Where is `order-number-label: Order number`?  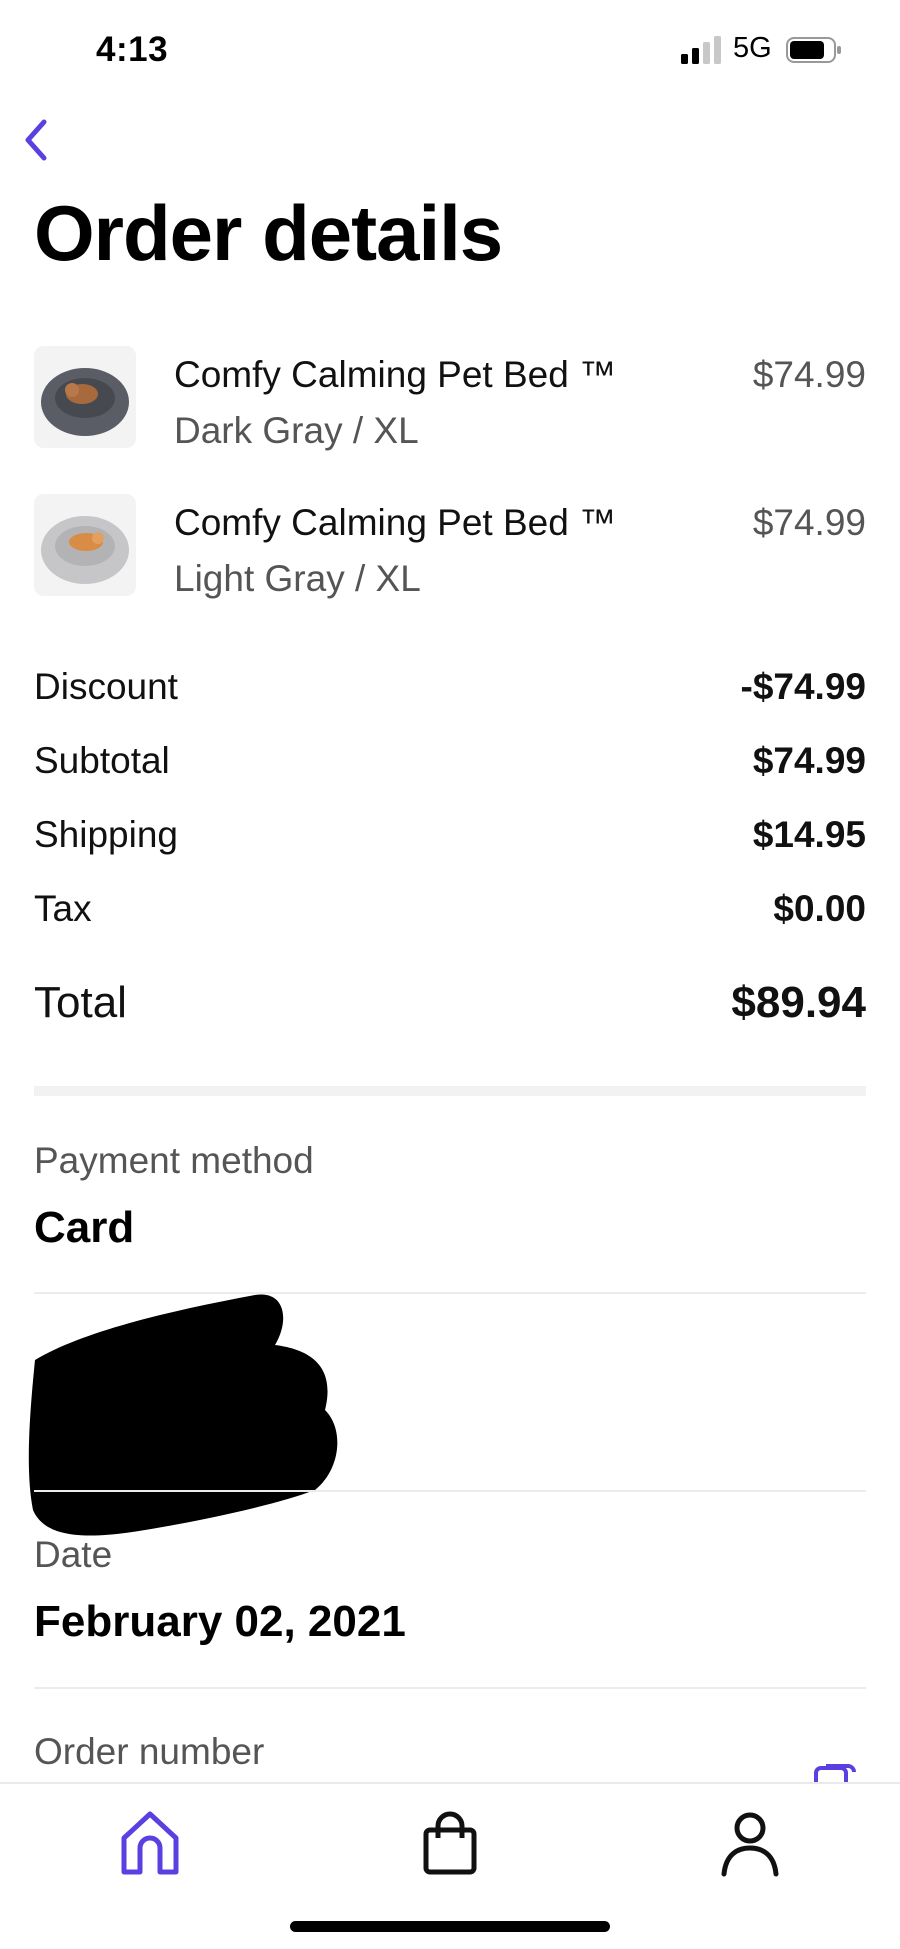 order-number-label: Order number is located at coordinates (149, 1751).